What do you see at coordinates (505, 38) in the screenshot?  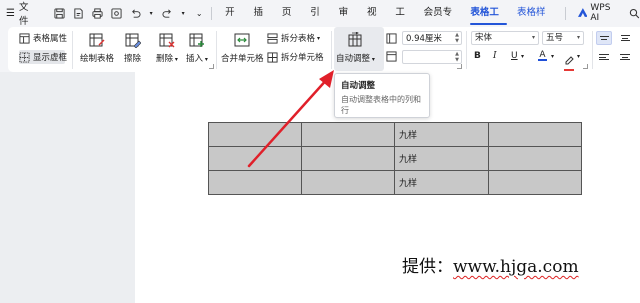 I see `font-name-select: 宋体 ▾` at bounding box center [505, 38].